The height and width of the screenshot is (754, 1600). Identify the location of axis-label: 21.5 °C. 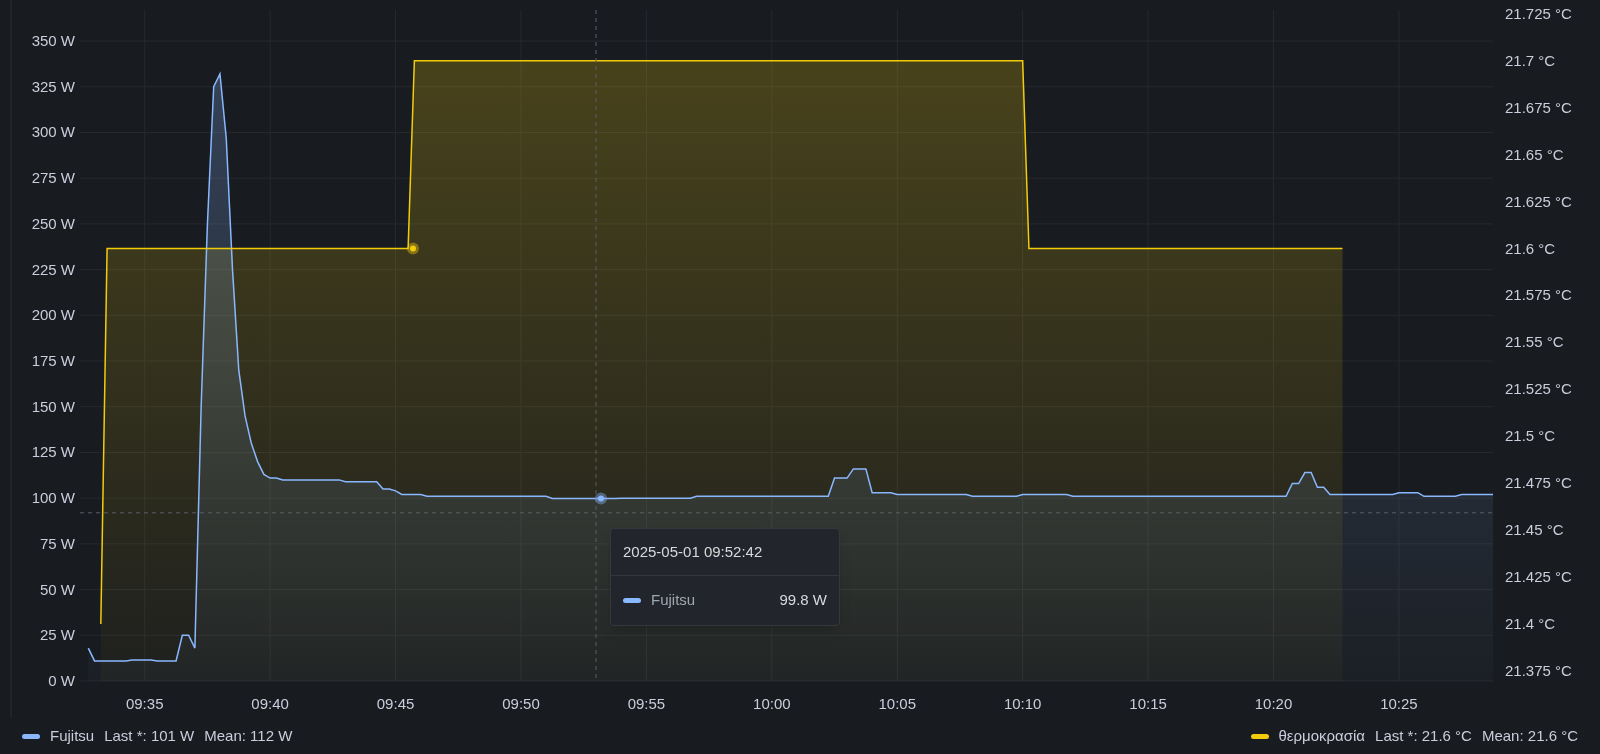
(1530, 436).